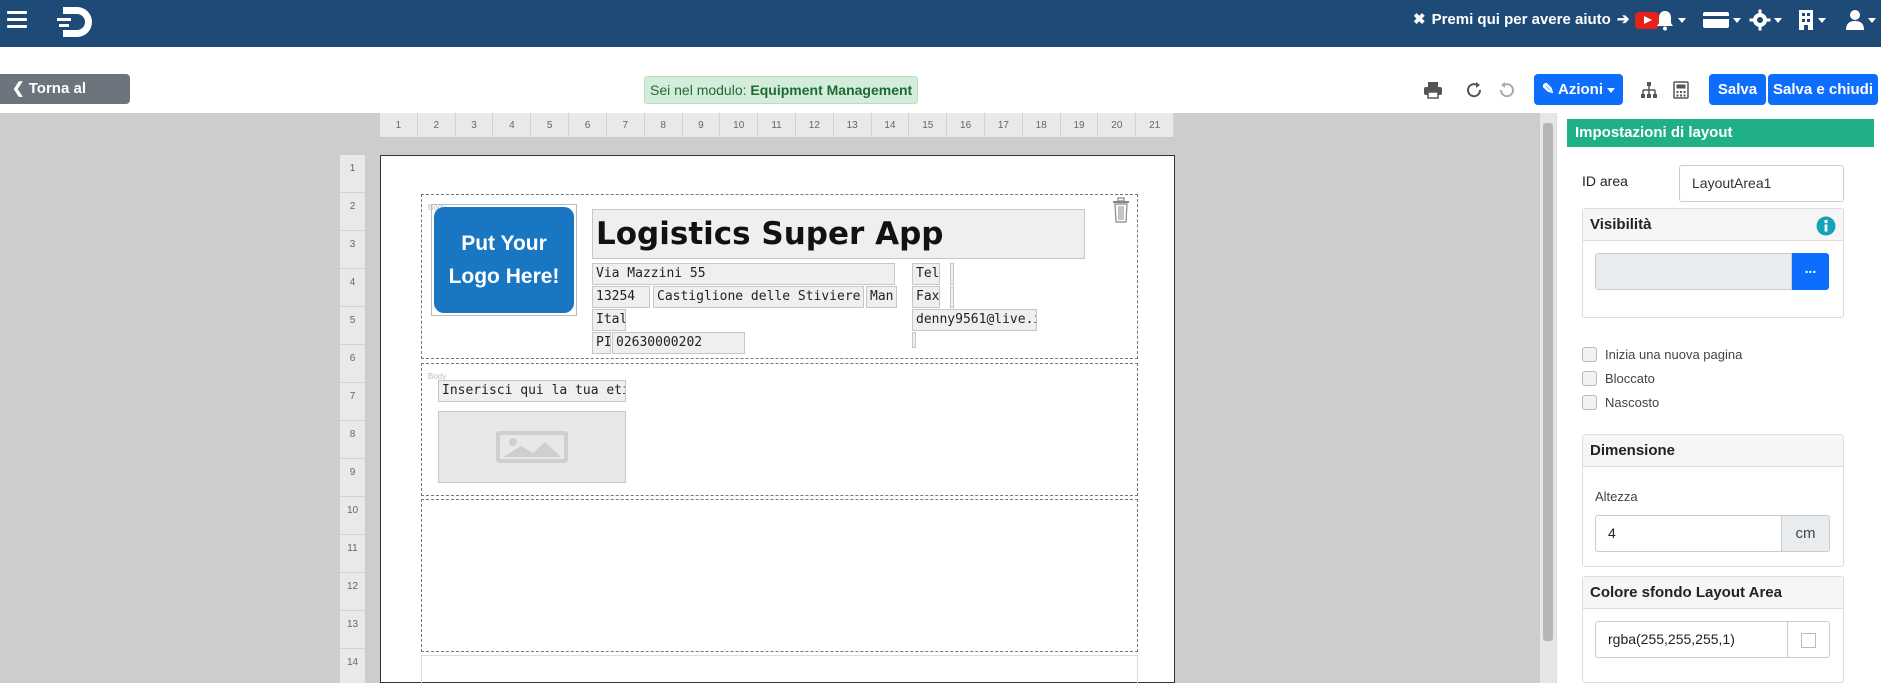  I want to click on notifications-dropdown, so click(1670, 20).